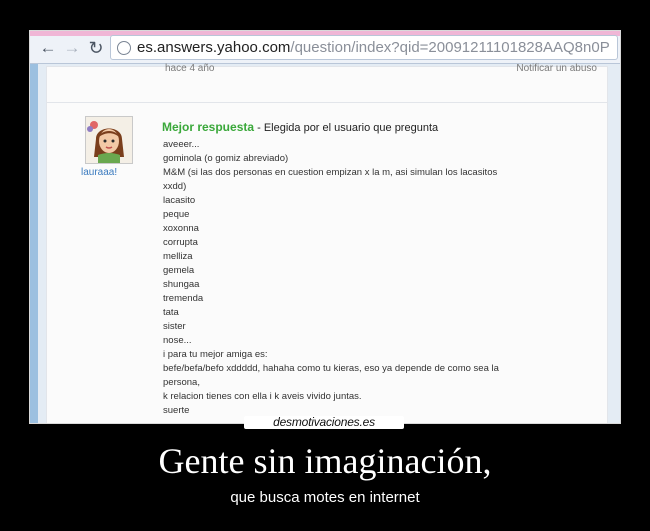 The width and height of the screenshot is (650, 531). Describe the element at coordinates (96, 48) in the screenshot. I see `reload-icon: ↻` at that location.